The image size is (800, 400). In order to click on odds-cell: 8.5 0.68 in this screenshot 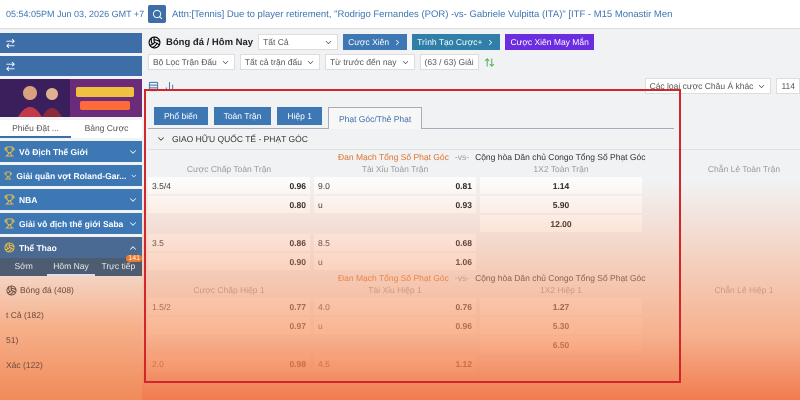, I will do `click(395, 242)`.